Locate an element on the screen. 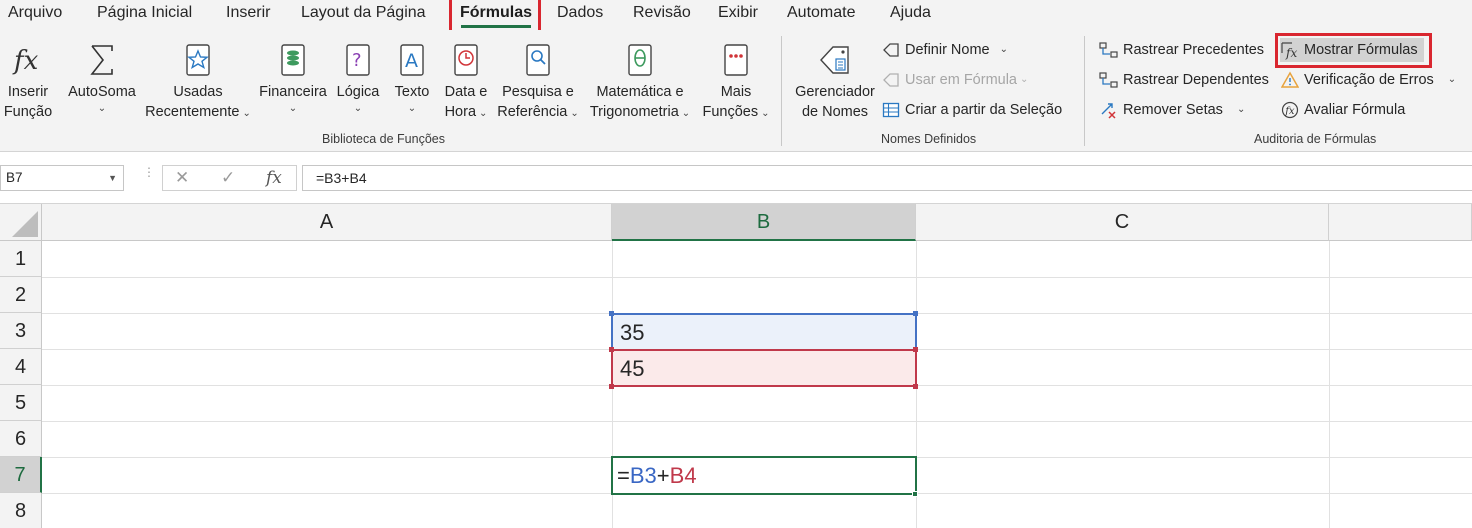 The width and height of the screenshot is (1472, 528). formula-bar-buttons: ✕ ✓ fx is located at coordinates (229, 178).